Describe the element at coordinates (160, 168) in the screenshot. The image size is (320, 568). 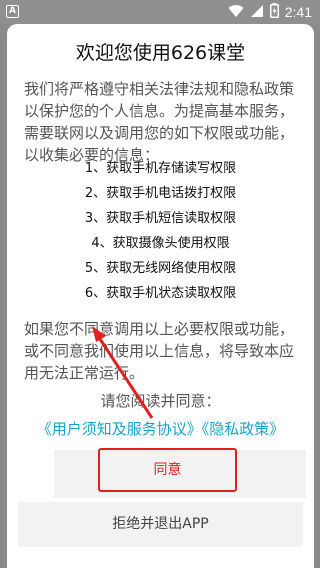
I see `permission-item: 1、获取手机存储读写权限` at that location.